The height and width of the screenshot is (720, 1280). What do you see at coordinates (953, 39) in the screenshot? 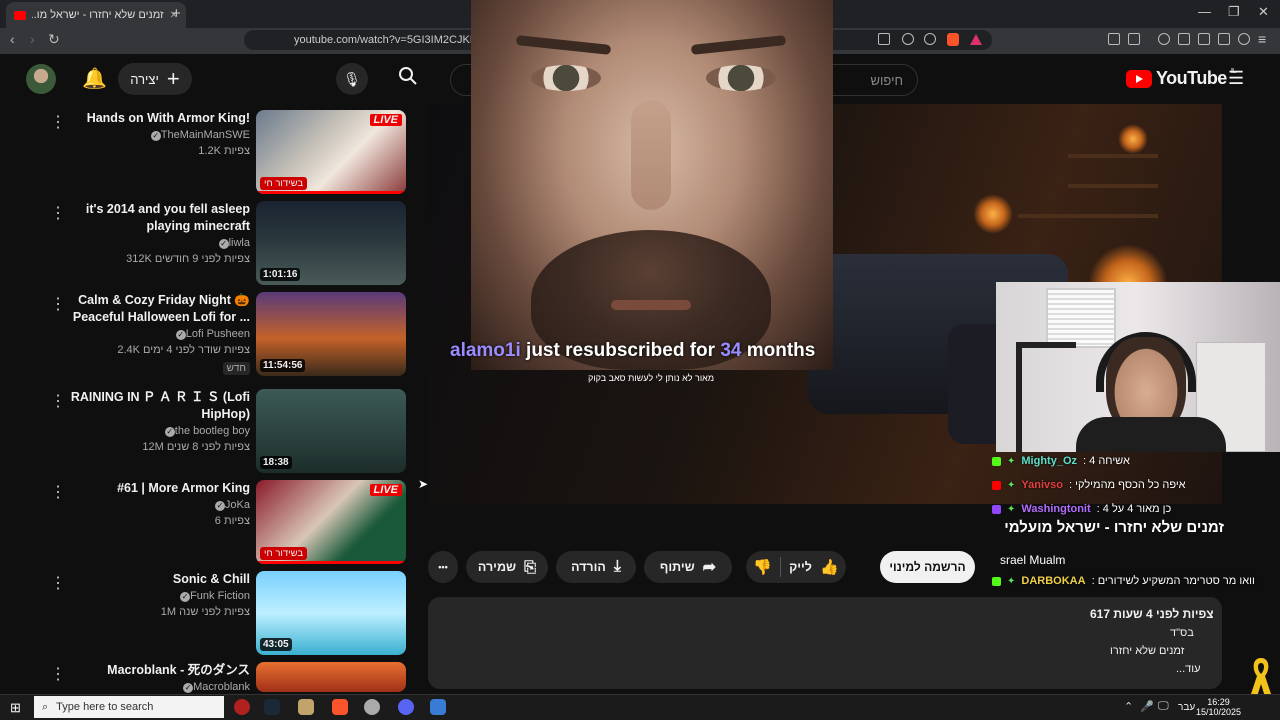
I see `brave-shield-icon` at bounding box center [953, 39].